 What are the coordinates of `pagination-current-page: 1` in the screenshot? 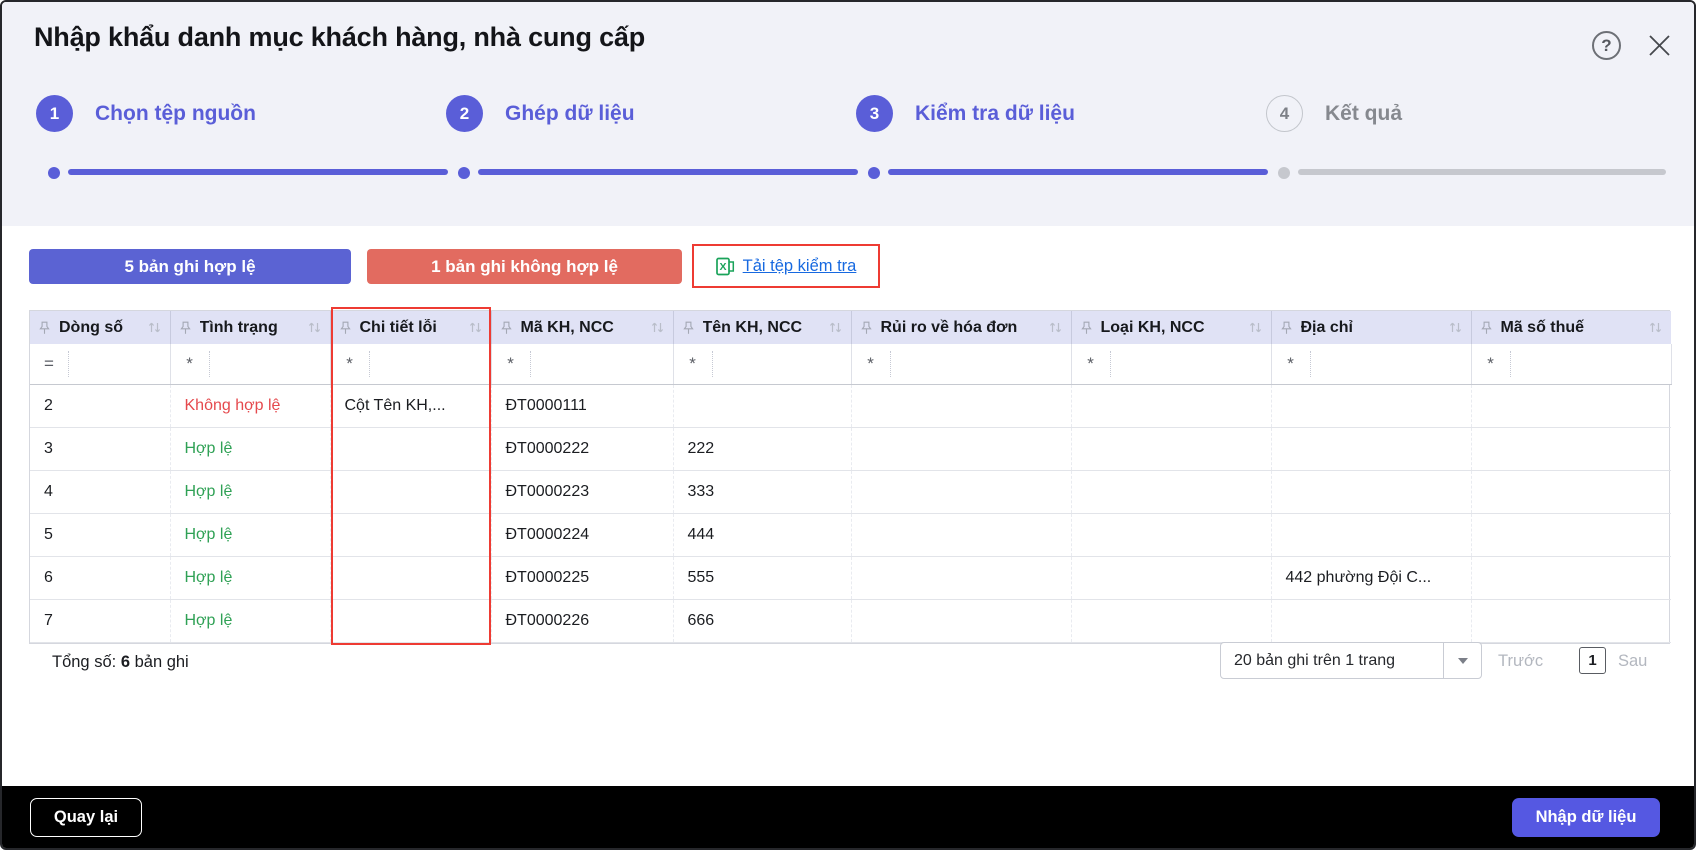 It's located at (1592, 660).